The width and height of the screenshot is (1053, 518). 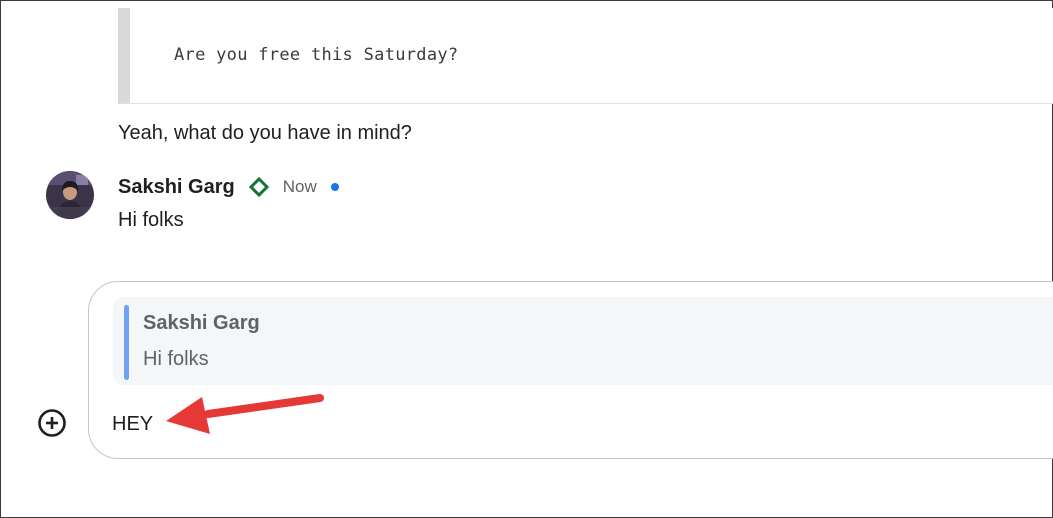 What do you see at coordinates (334, 187) in the screenshot?
I see `unread-indicator` at bounding box center [334, 187].